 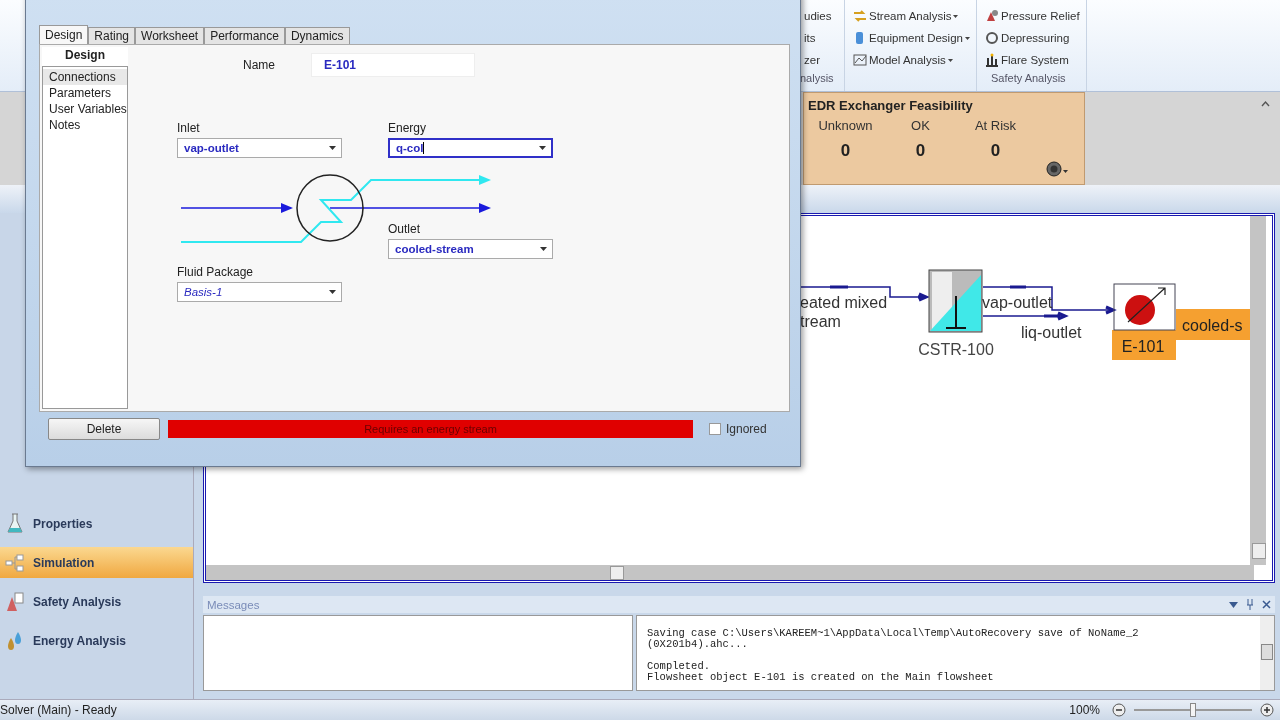 I want to click on name-field: E-101, so click(x=393, y=65).